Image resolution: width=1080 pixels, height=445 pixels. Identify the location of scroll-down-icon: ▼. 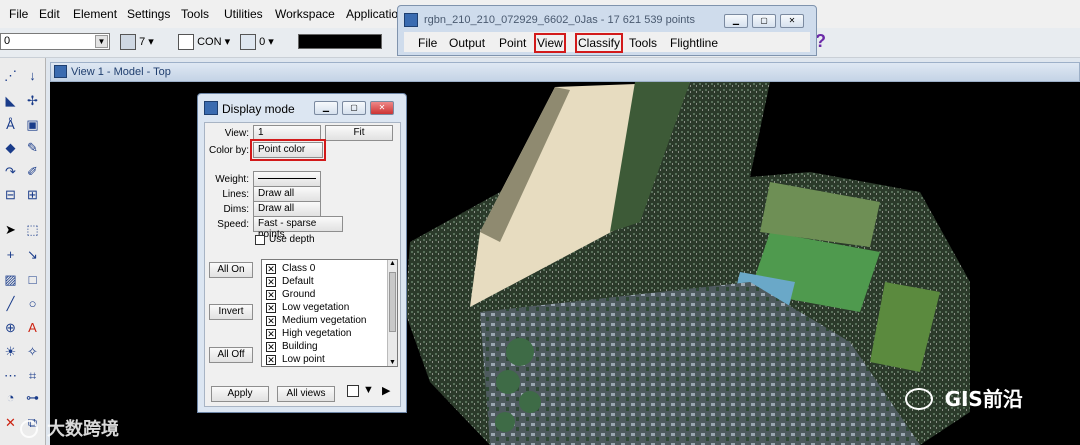
(392, 362).